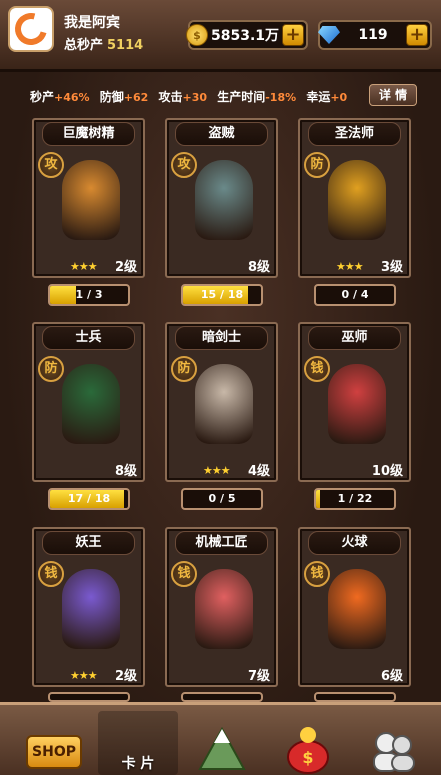  What do you see at coordinates (88, 543) in the screenshot?
I see `unit-name: 妖王` at bounding box center [88, 543].